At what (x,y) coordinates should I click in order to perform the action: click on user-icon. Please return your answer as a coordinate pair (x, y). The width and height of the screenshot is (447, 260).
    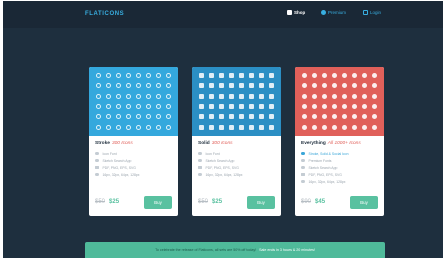
    Looking at the image, I should click on (365, 12).